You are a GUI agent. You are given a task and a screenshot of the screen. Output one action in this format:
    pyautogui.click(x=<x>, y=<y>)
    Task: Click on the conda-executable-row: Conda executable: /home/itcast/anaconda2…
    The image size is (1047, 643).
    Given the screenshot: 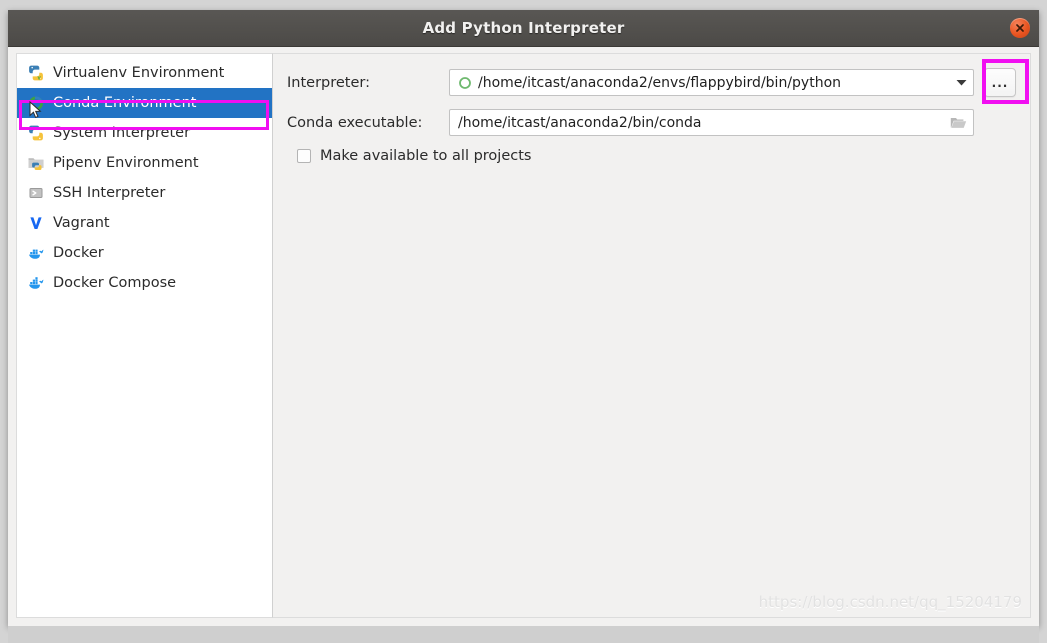 What is the action you would take?
    pyautogui.click(x=651, y=122)
    